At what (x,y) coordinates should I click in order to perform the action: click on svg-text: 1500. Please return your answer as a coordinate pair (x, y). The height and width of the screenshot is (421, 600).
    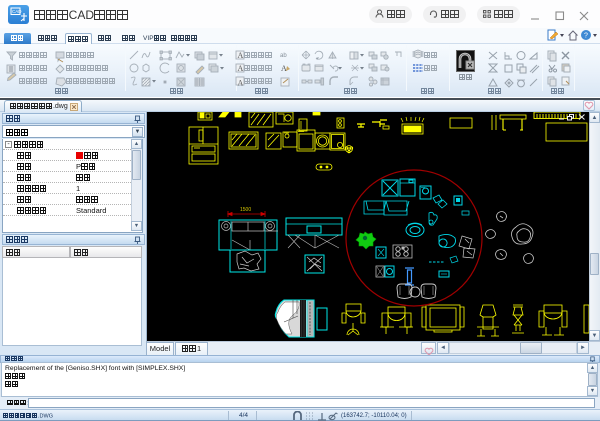
    Looking at the image, I should click on (245, 210).